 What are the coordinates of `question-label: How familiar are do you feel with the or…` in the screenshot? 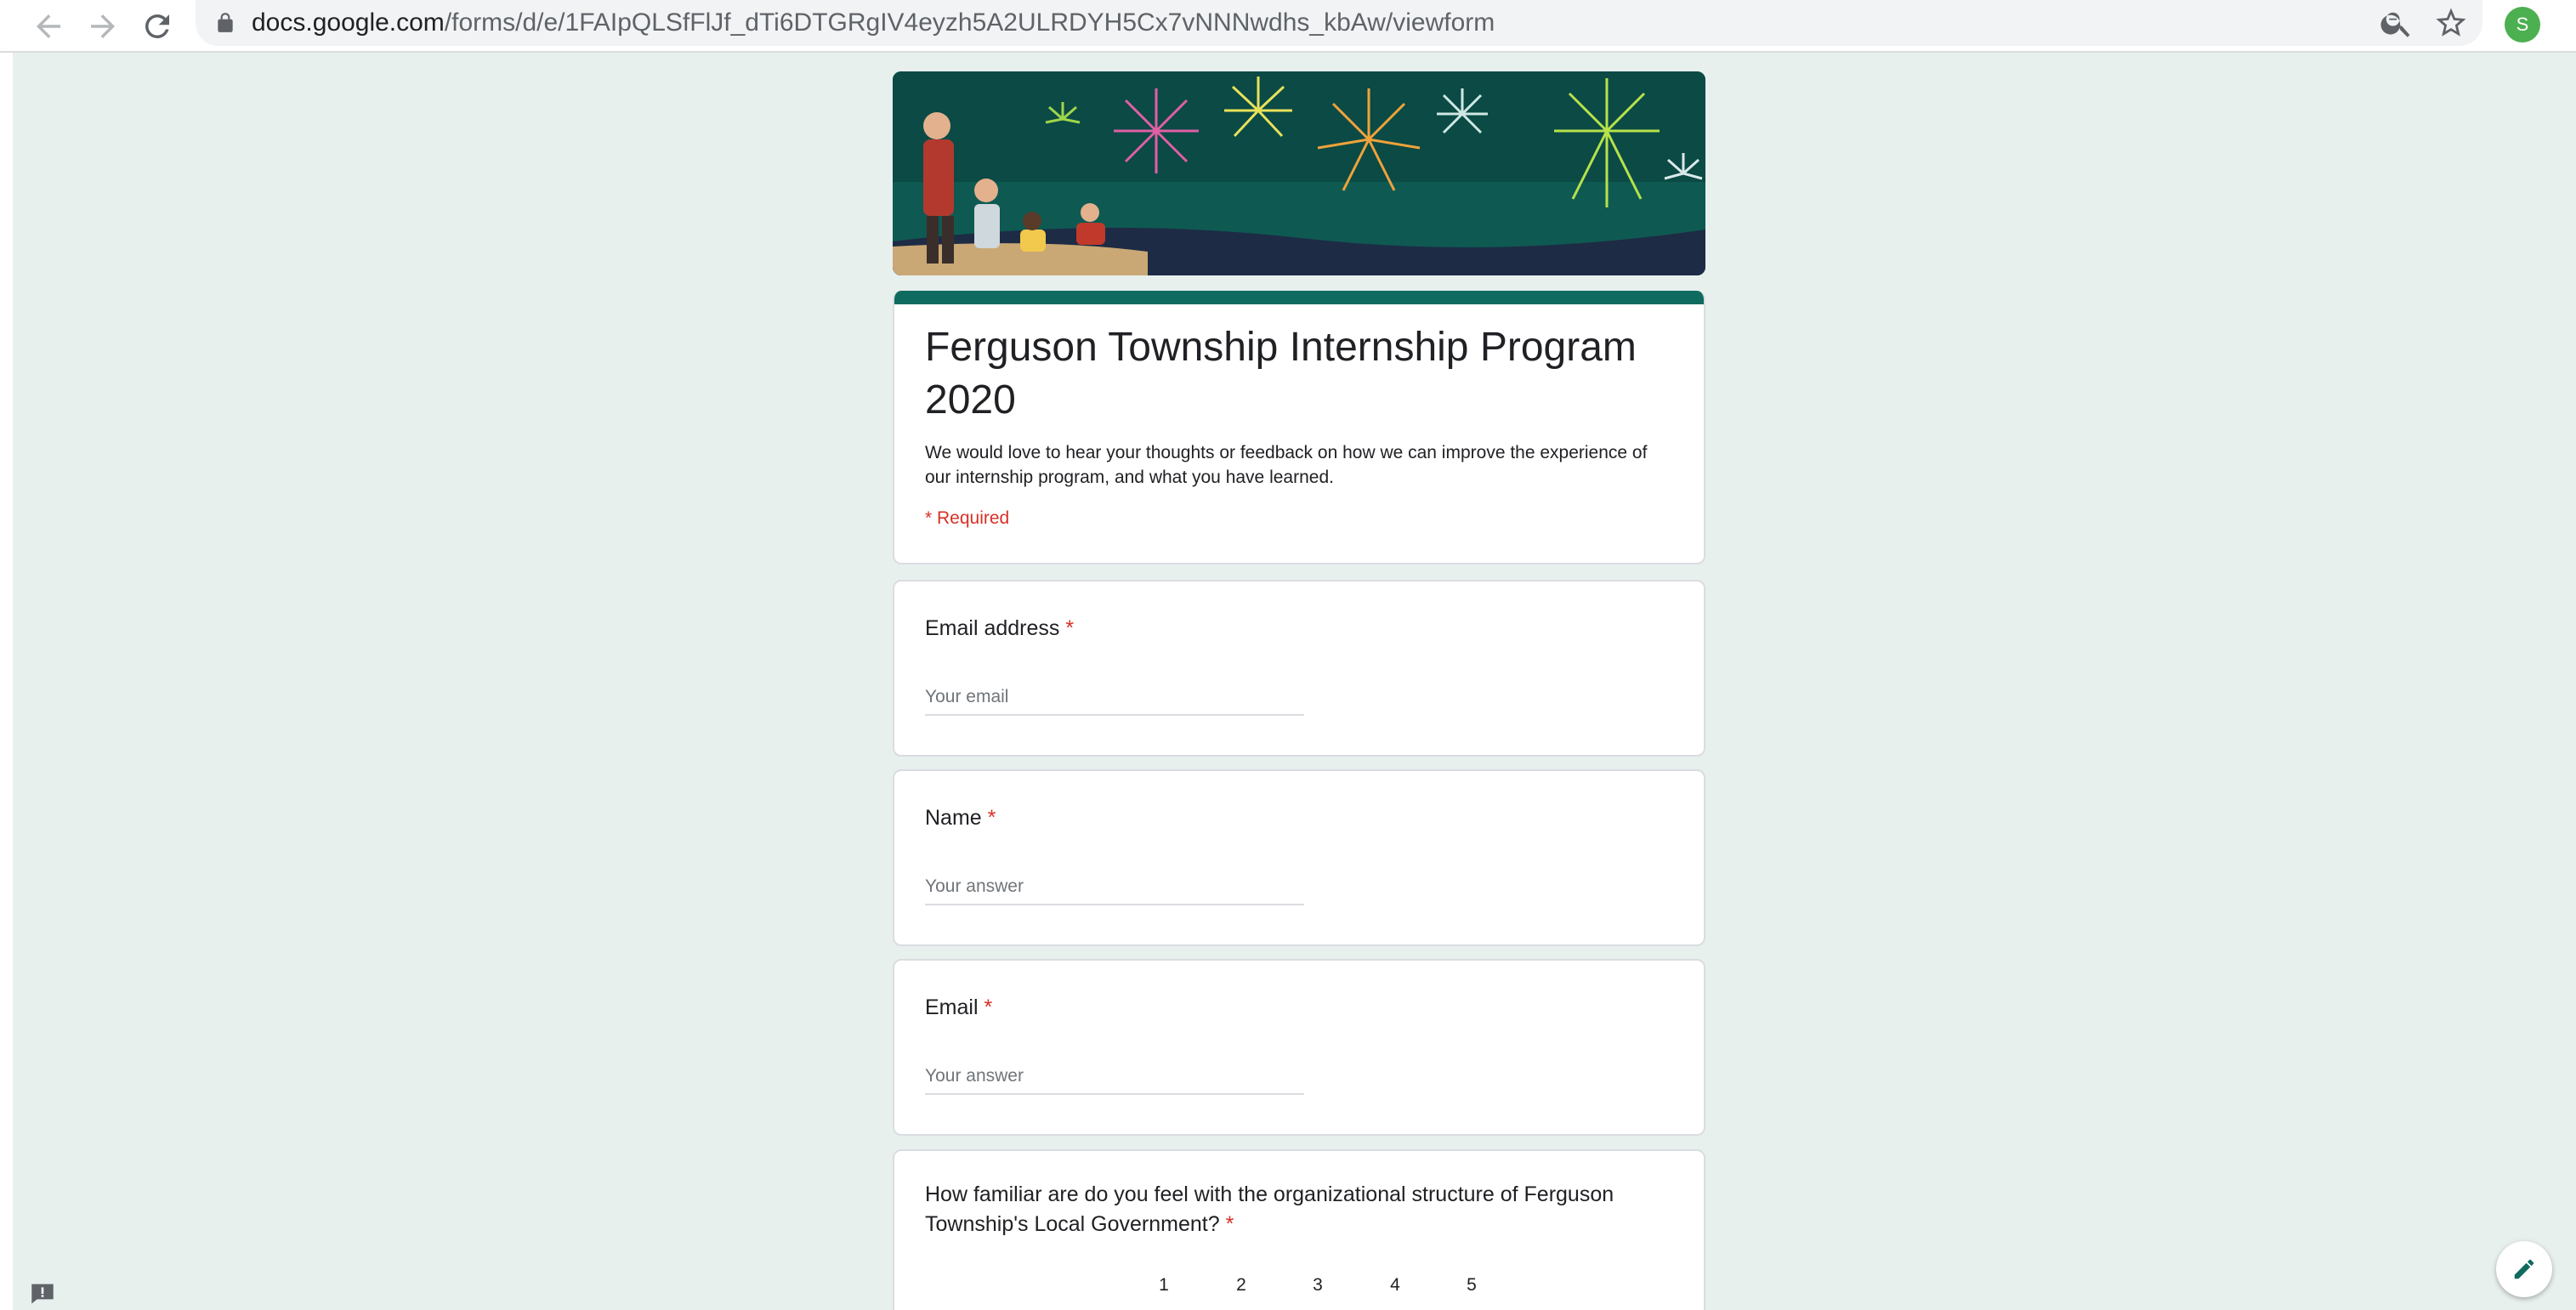 It's located at (1299, 1209).